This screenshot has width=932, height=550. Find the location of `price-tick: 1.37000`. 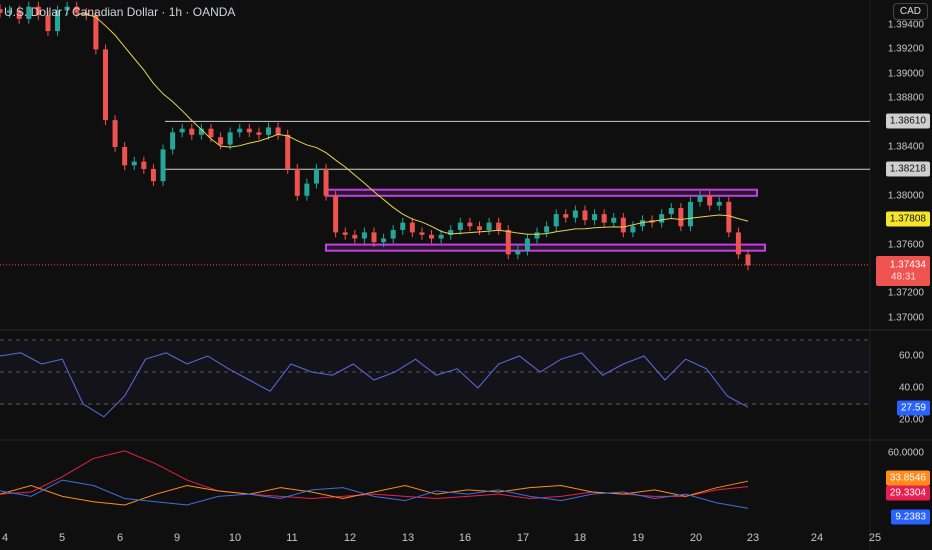

price-tick: 1.37000 is located at coordinates (905, 318).